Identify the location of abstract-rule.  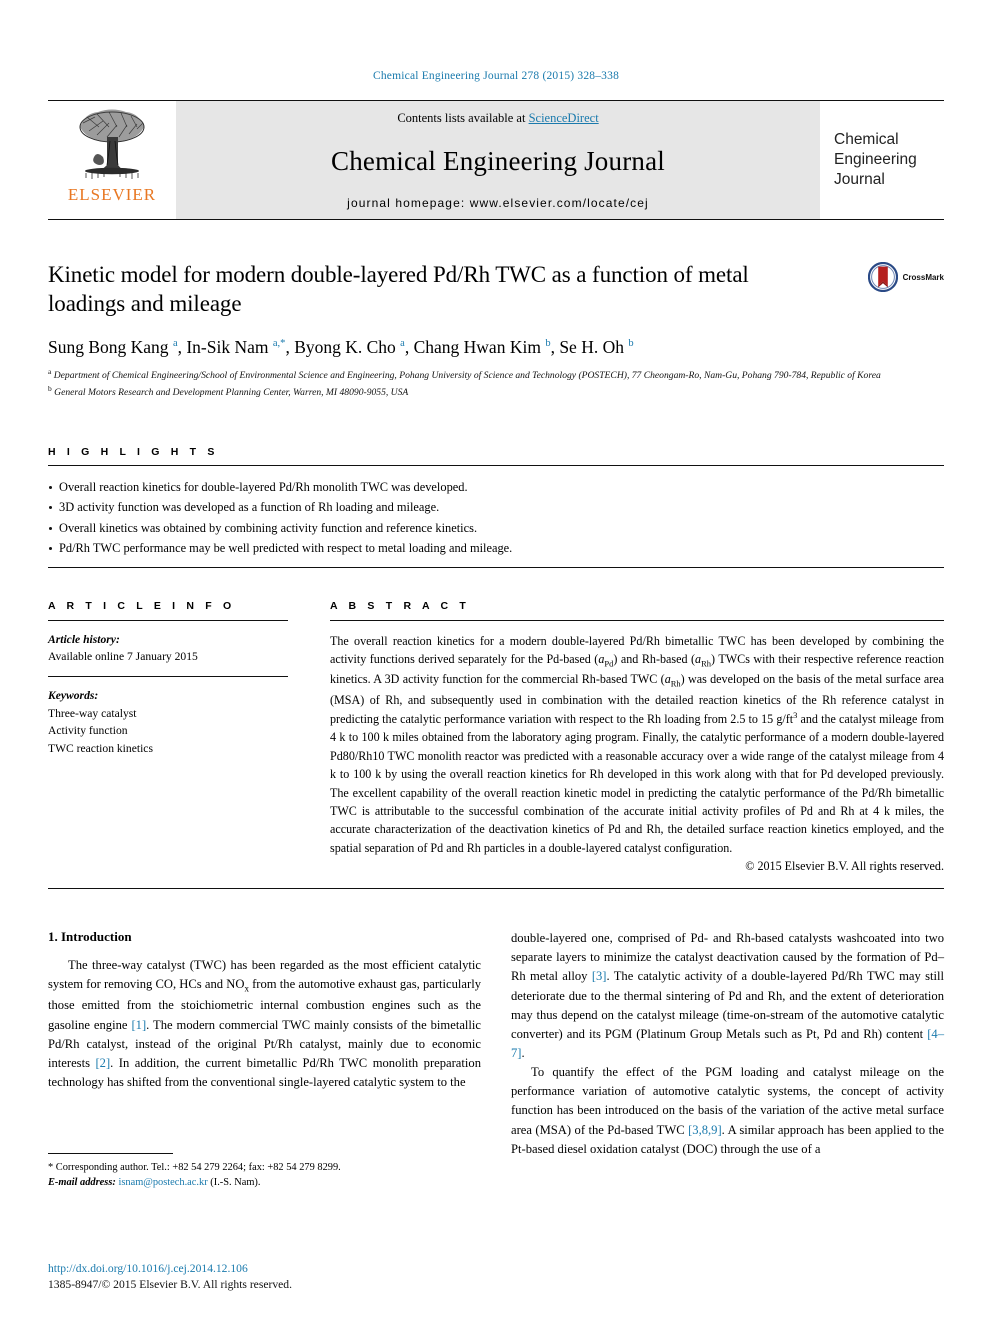
(637, 620).